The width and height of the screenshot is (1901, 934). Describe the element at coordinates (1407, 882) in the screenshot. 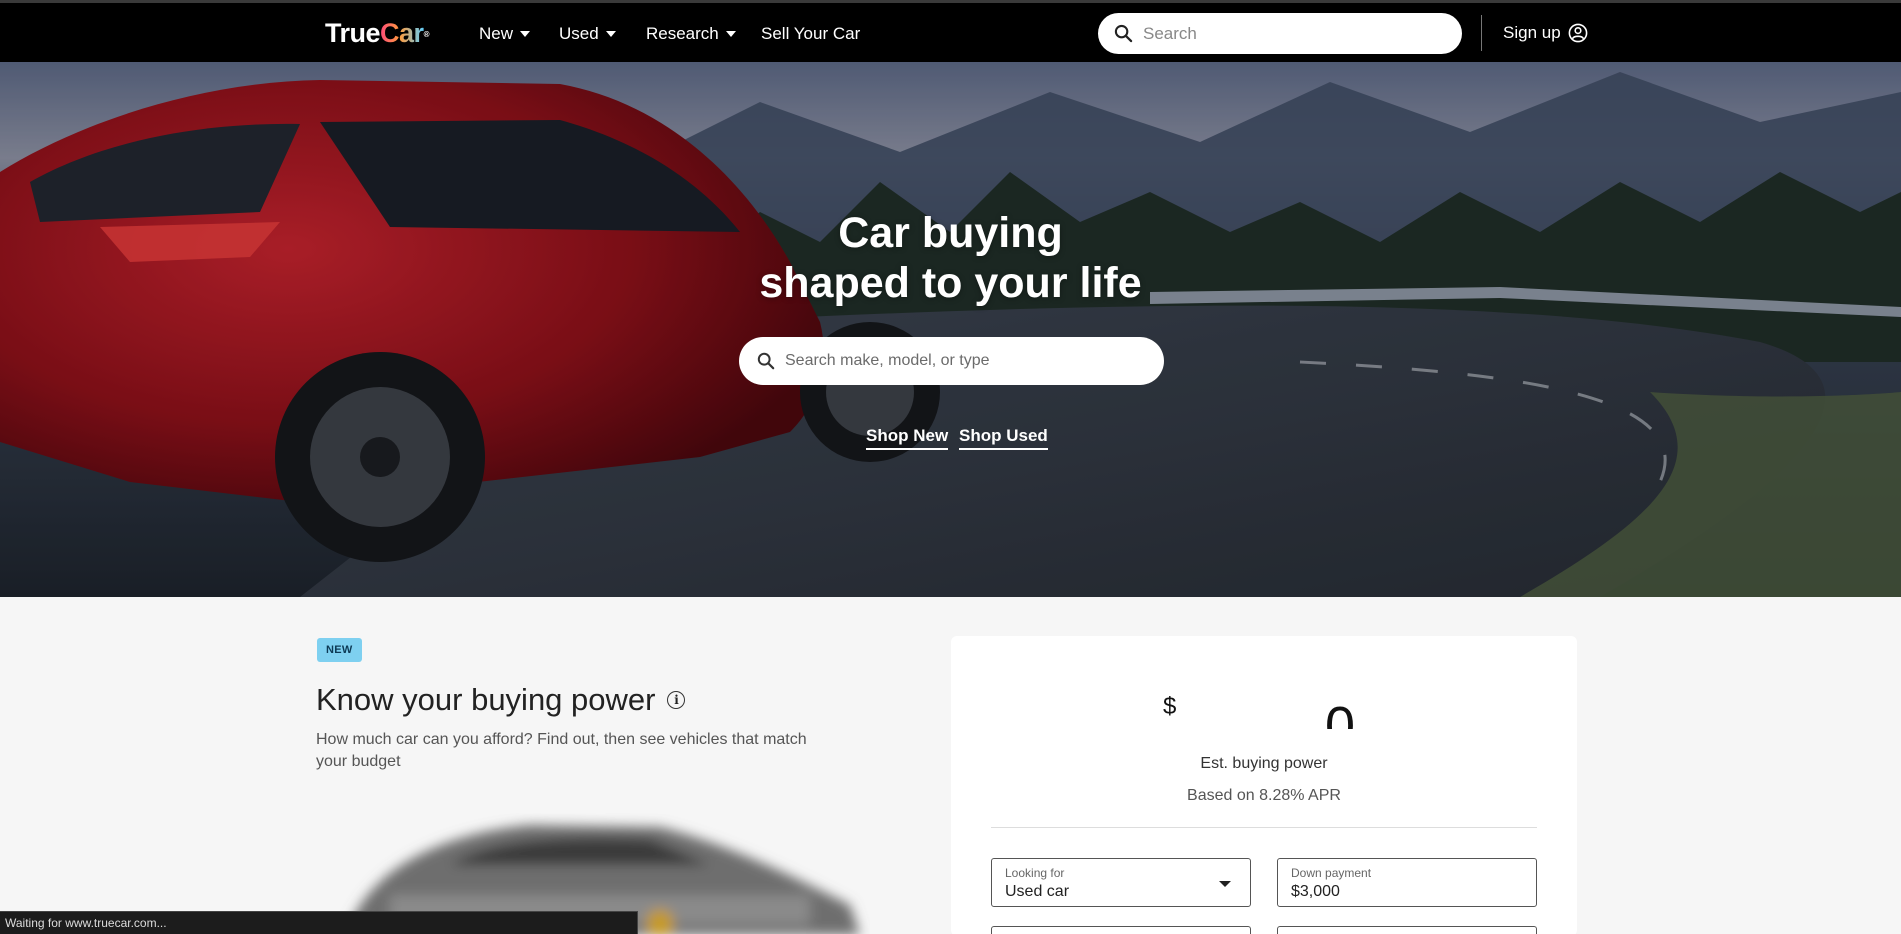

I see `down-payment-field: Down payment $3,000` at that location.